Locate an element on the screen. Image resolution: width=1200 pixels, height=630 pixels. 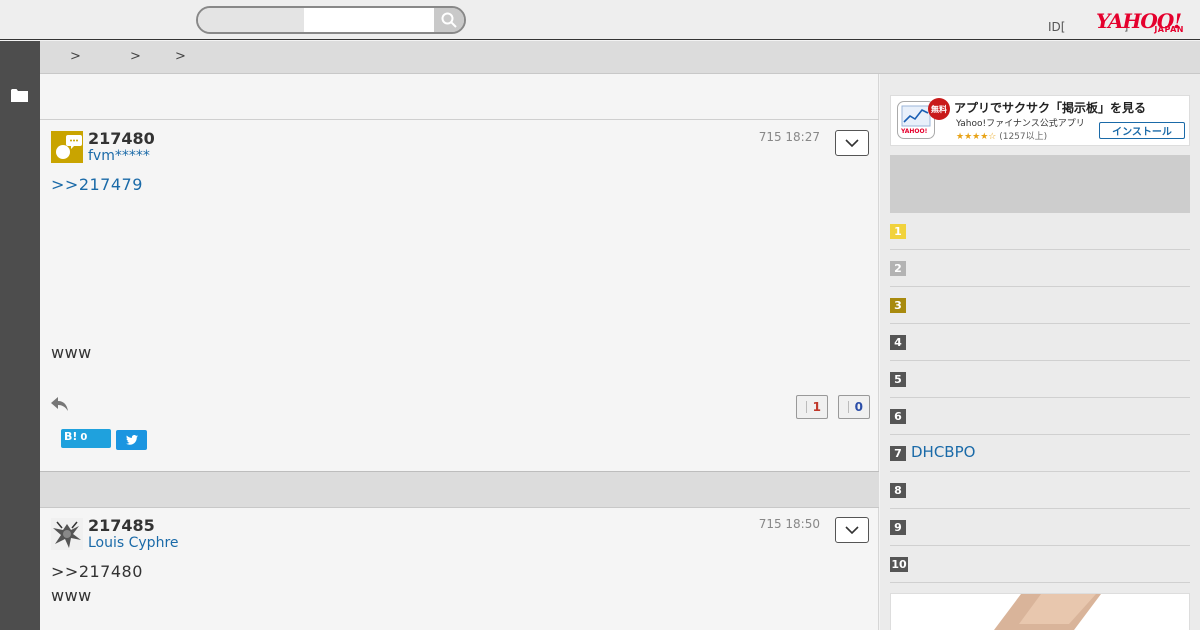
thread-header-area is located at coordinates (459, 97).